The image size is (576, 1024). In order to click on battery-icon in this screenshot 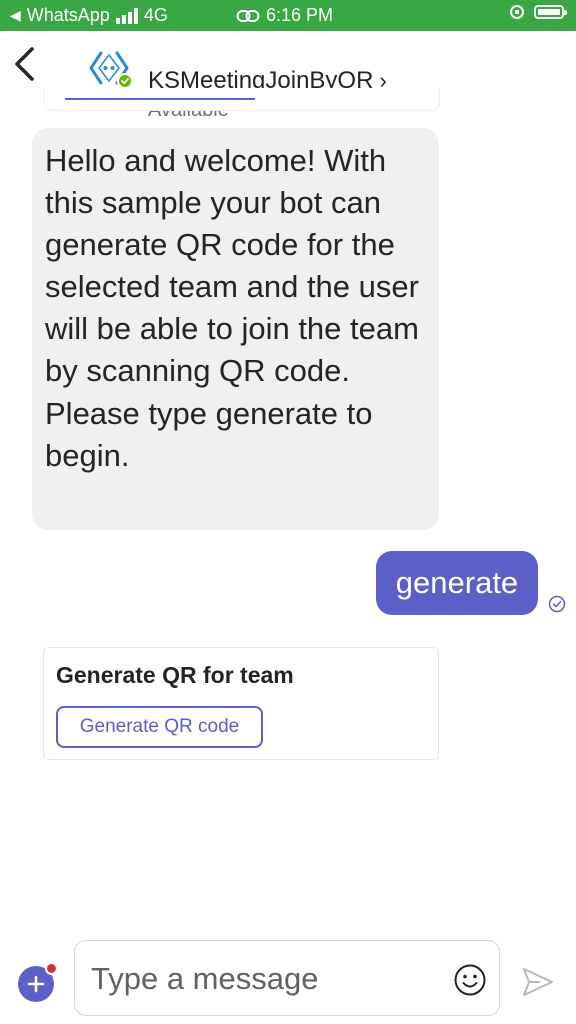, I will do `click(550, 12)`.